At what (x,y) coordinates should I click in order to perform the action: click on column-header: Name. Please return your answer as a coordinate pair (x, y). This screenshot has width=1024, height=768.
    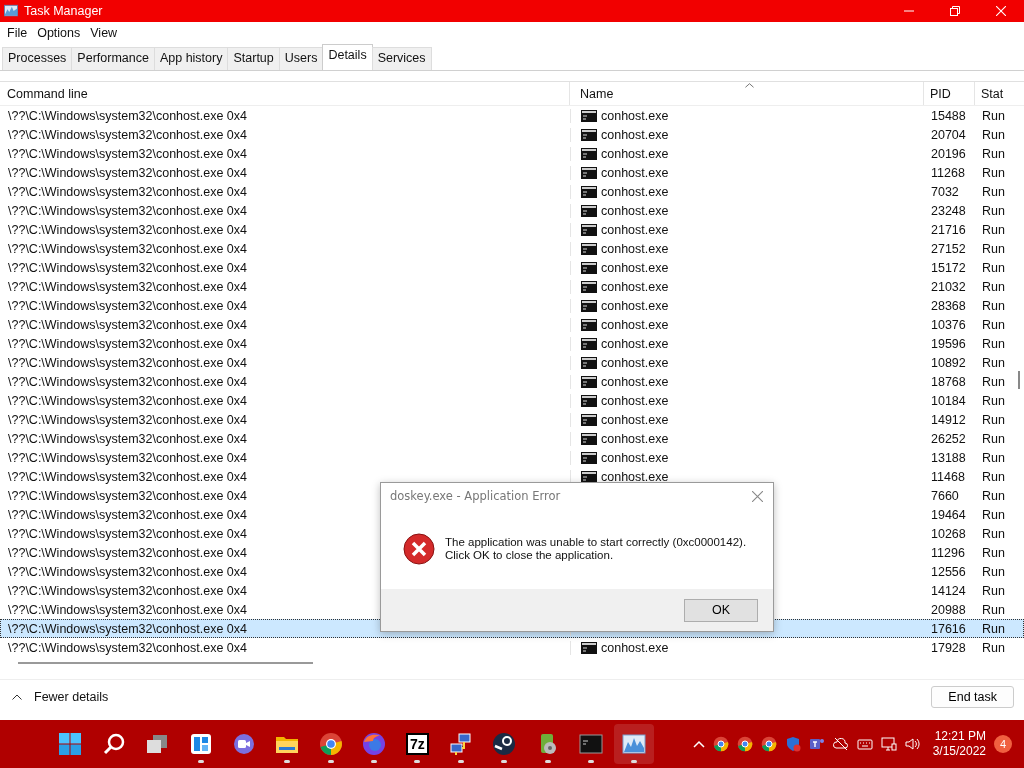
    Looking at the image, I should click on (747, 93).